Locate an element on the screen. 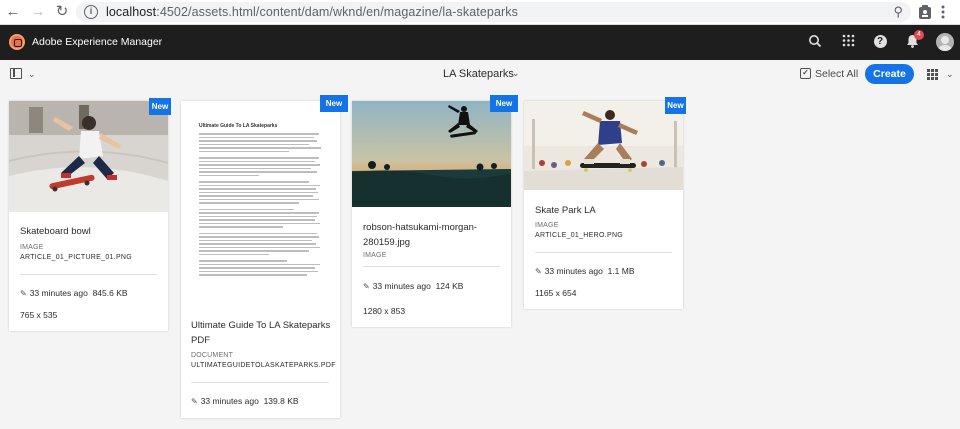  notifications-bell-icon: 4 is located at coordinates (914, 40).